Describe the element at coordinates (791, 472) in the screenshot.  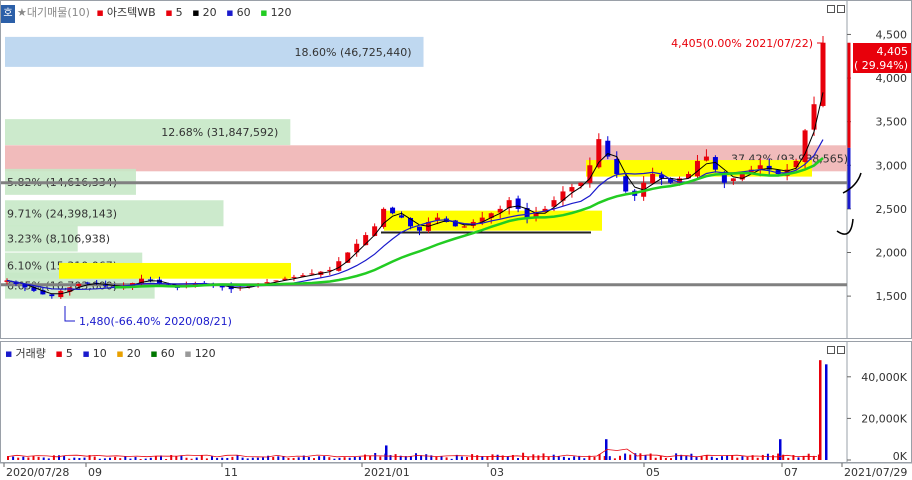
I see `x-tick-label: 07` at that location.